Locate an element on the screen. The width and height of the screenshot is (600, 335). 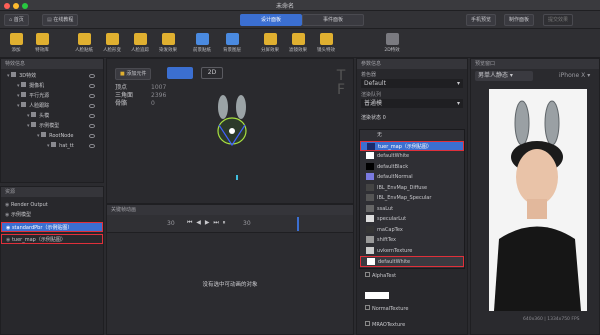
texture-option: IBL_EnvMap_Specular is located at coordinates (412, 198).